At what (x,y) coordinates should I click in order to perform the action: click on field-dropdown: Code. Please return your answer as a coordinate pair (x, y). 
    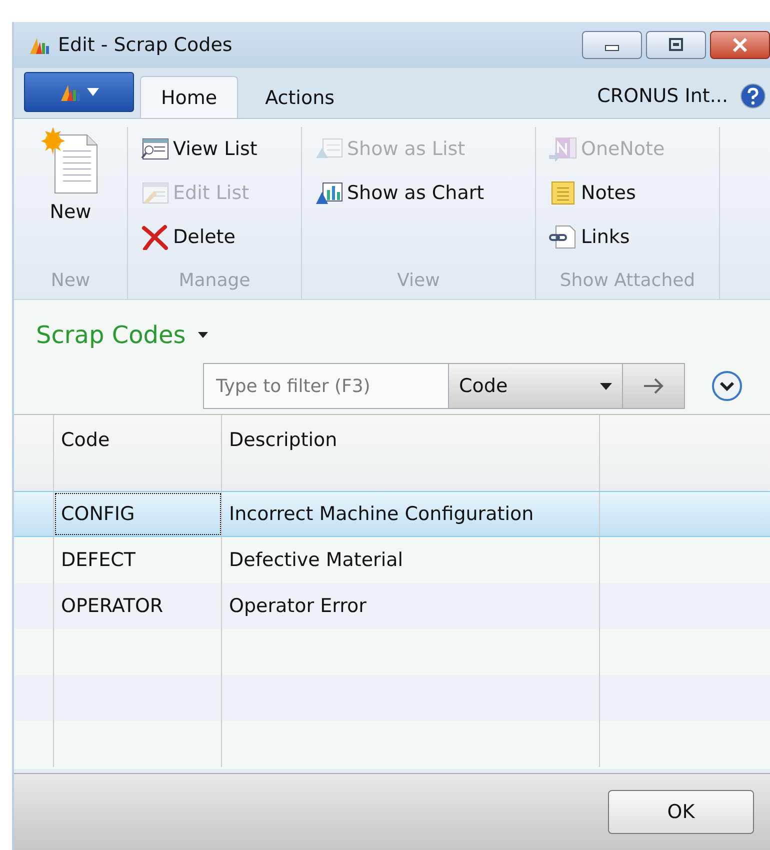
    Looking at the image, I should click on (536, 386).